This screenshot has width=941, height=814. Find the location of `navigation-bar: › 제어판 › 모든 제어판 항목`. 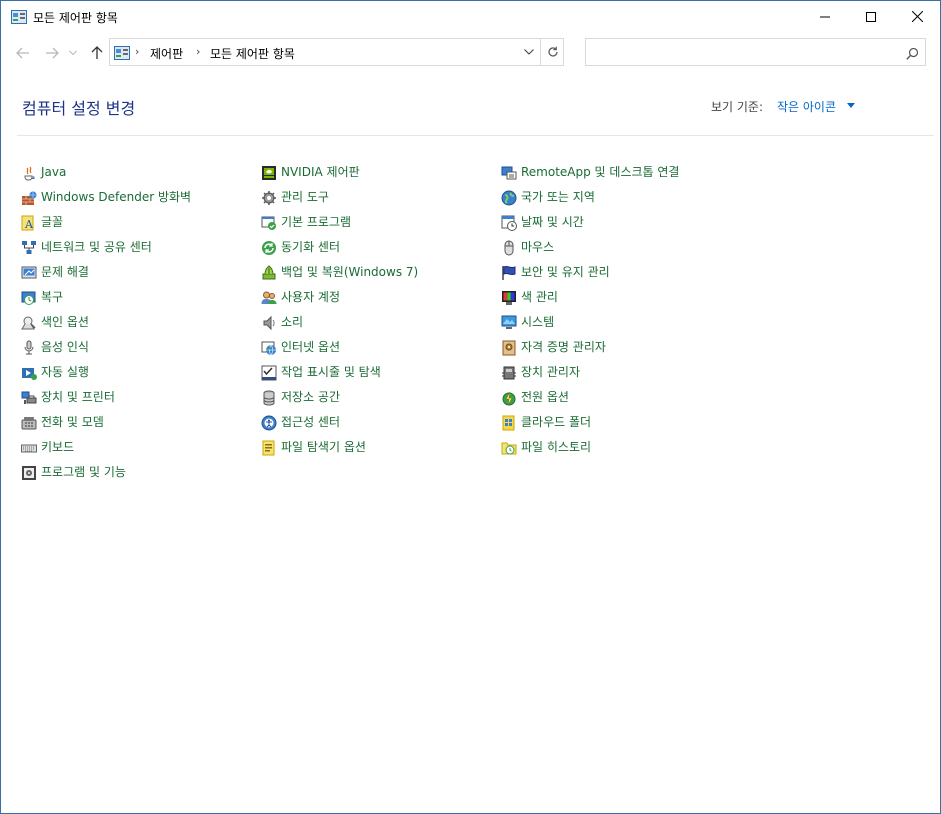

navigation-bar: › 제어판 › 모든 제어판 항목 is located at coordinates (470, 53).